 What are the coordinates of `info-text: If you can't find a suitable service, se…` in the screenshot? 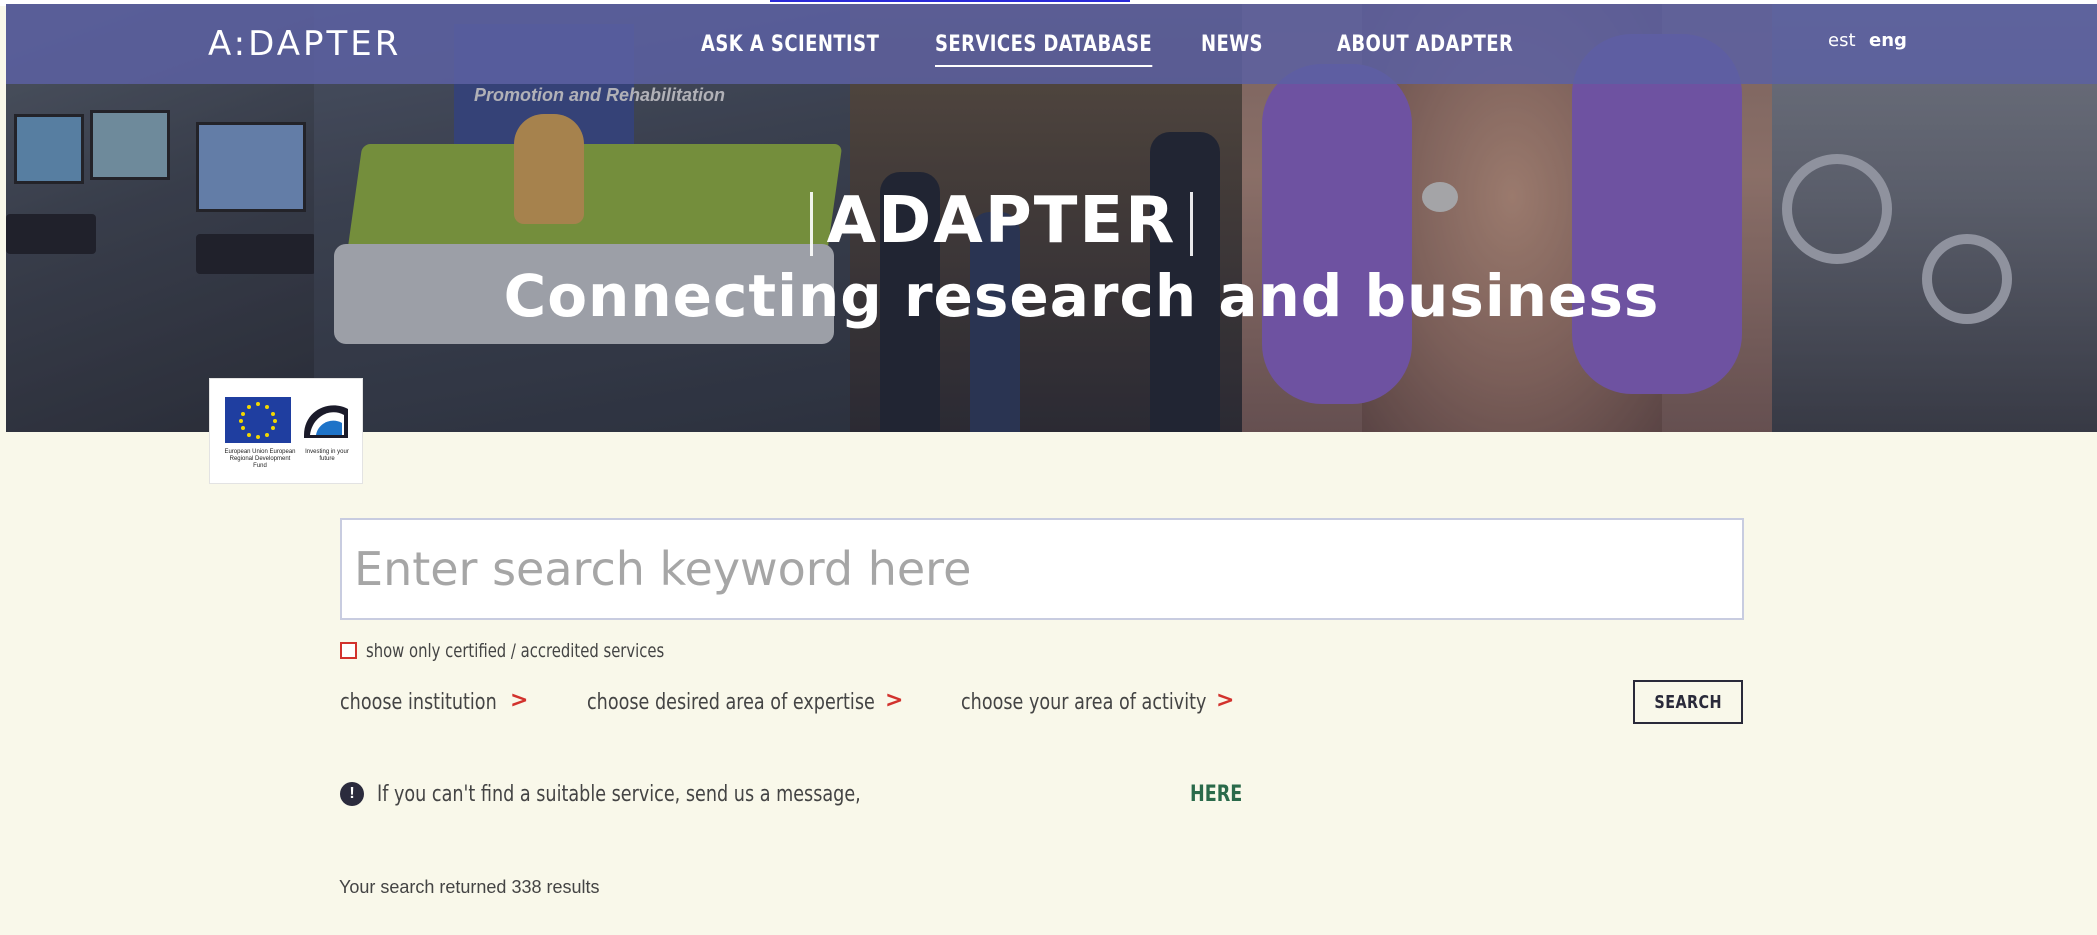 It's located at (619, 794).